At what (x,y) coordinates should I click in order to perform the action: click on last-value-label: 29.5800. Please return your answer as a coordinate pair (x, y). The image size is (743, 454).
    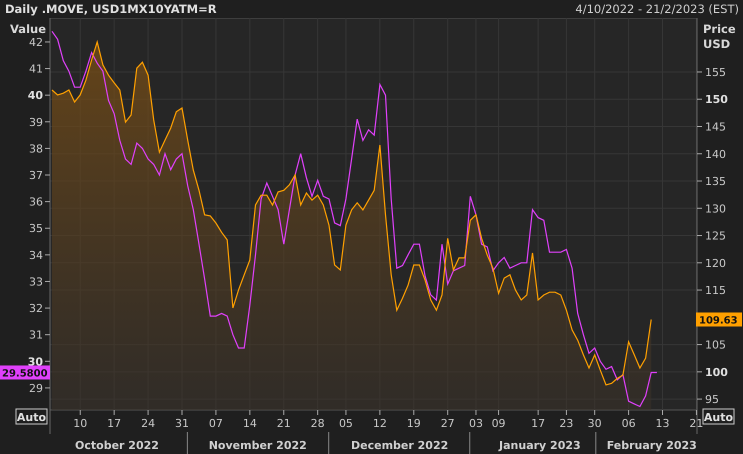
    Looking at the image, I should click on (25, 372).